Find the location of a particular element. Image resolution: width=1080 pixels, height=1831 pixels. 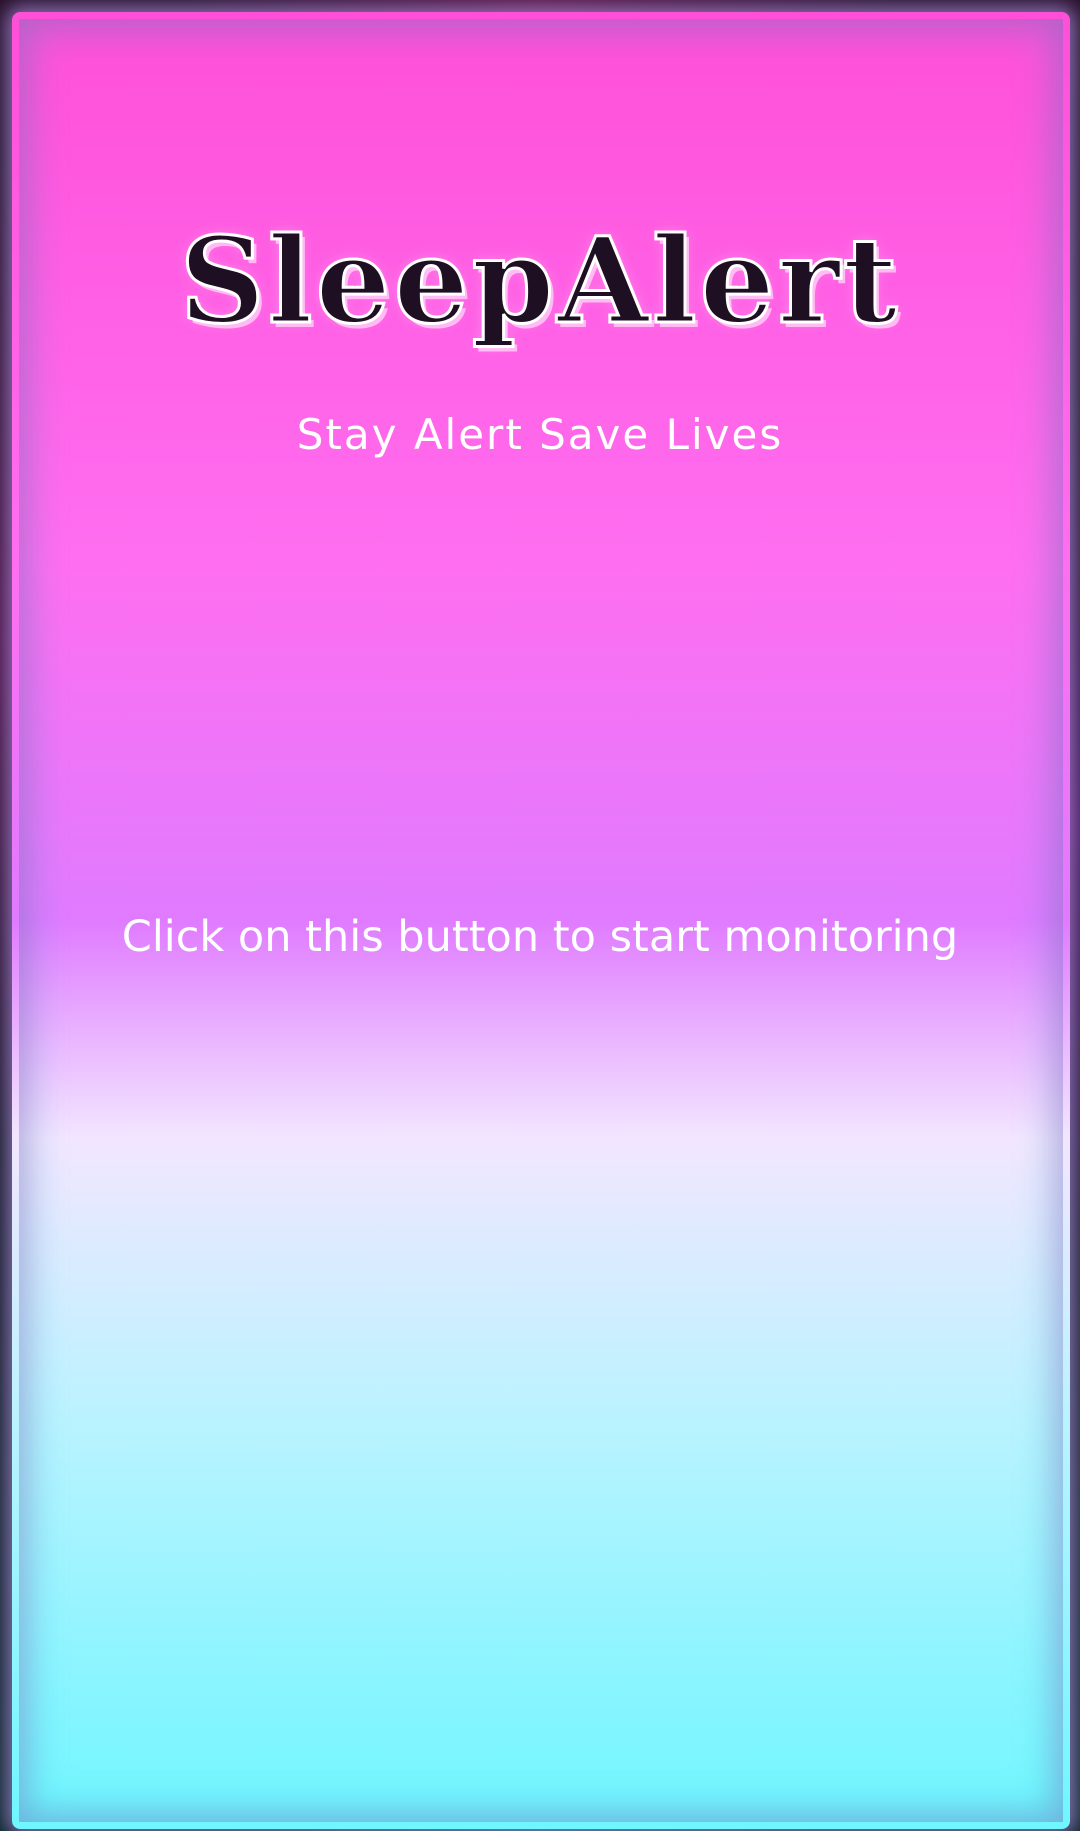

start-monitoring-instruction: Click on this button to start monitoring is located at coordinates (540, 937).